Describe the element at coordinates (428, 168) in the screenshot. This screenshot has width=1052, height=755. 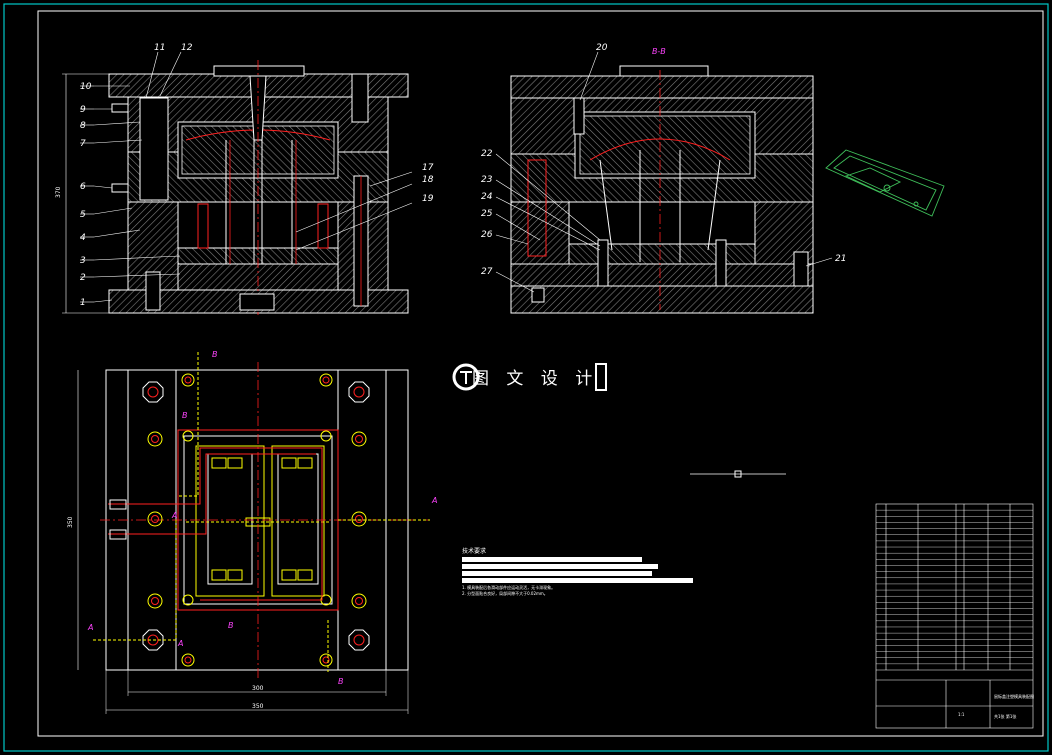
I see `callout-17: 17` at that location.